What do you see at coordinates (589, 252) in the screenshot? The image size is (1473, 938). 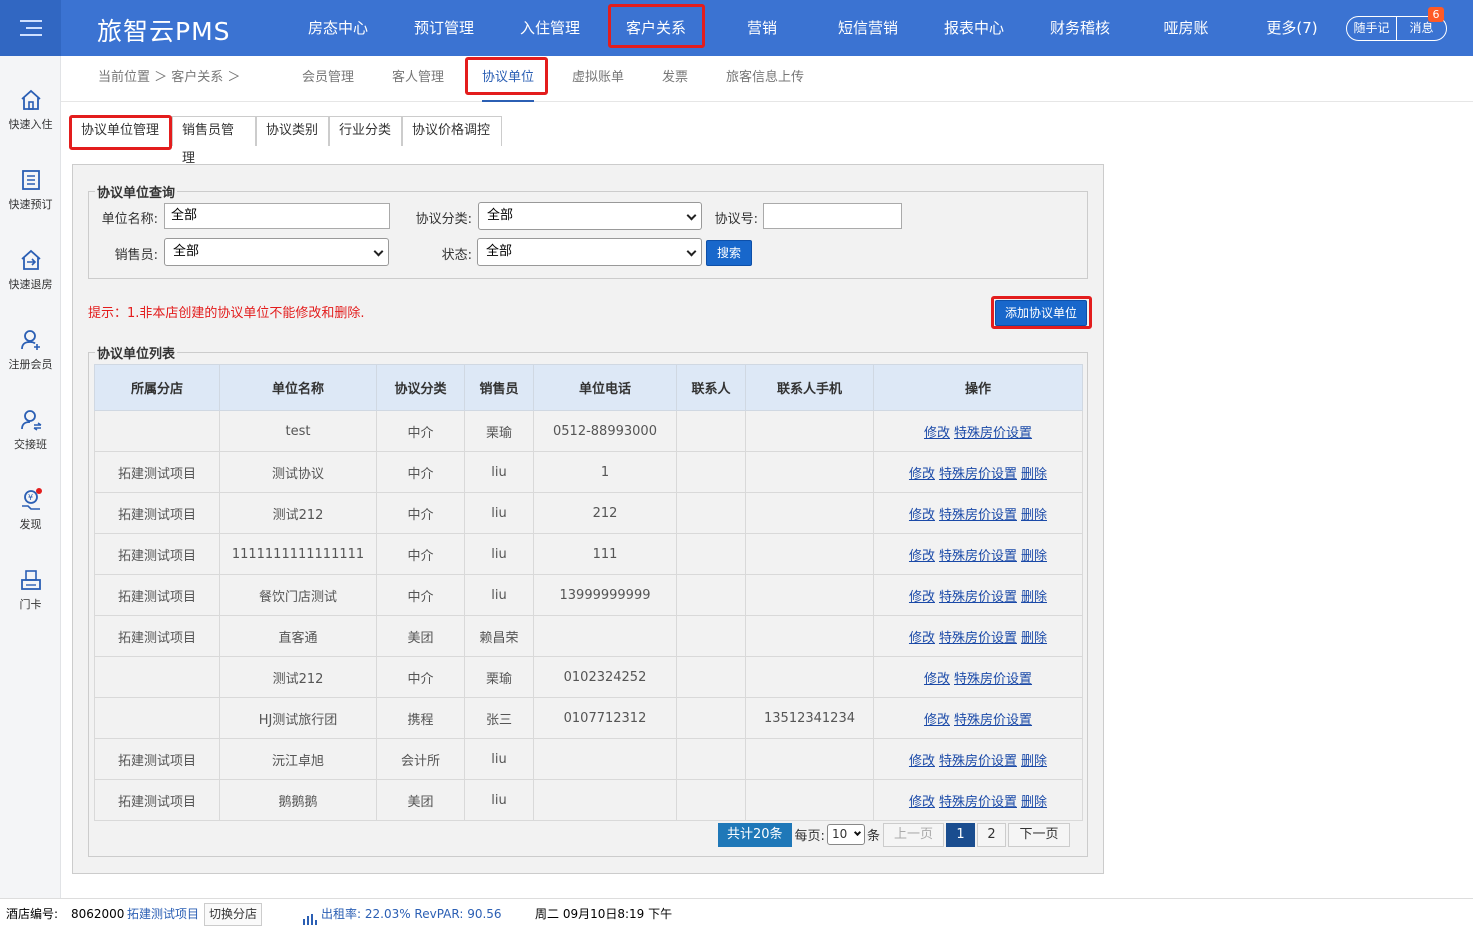 I see `status-select: 全部` at bounding box center [589, 252].